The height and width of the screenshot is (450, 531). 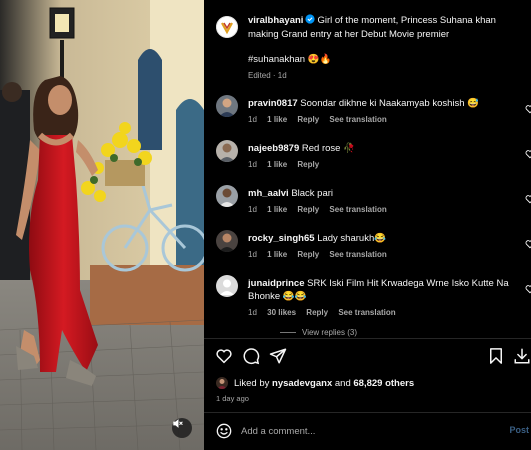 I want to click on edited-timestamp: Edited · 1d, so click(x=267, y=75).